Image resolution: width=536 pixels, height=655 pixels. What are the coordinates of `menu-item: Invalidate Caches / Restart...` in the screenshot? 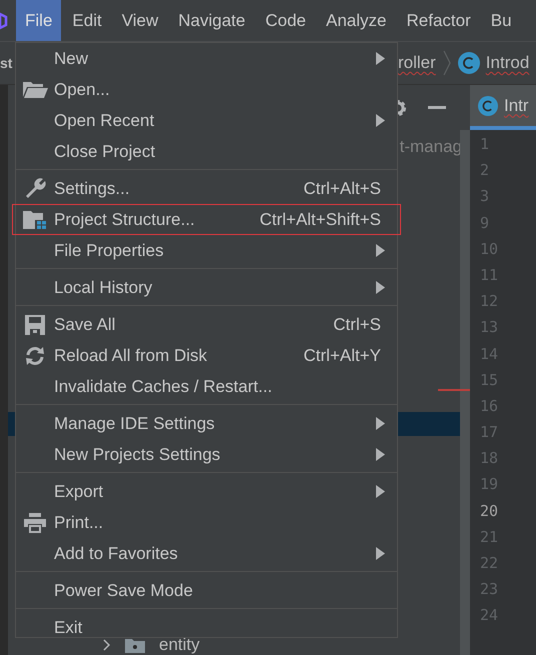 It's located at (206, 386).